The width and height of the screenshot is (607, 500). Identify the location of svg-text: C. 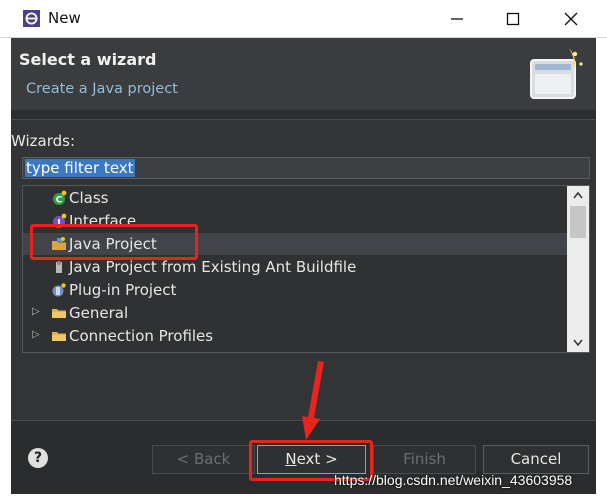
(59, 201).